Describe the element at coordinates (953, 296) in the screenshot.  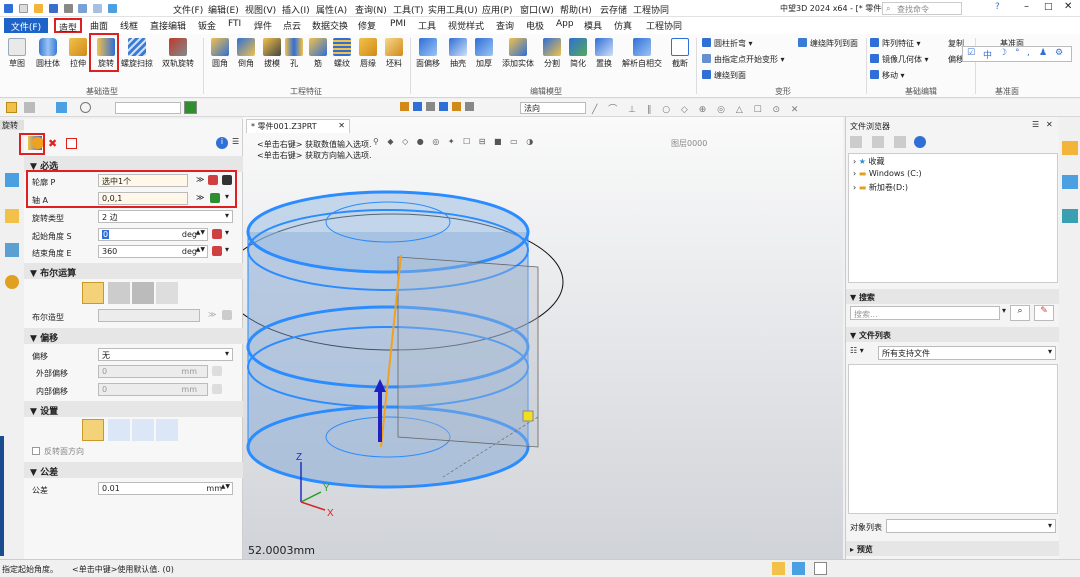
I see `search-section-header: ▼ 搜索` at that location.